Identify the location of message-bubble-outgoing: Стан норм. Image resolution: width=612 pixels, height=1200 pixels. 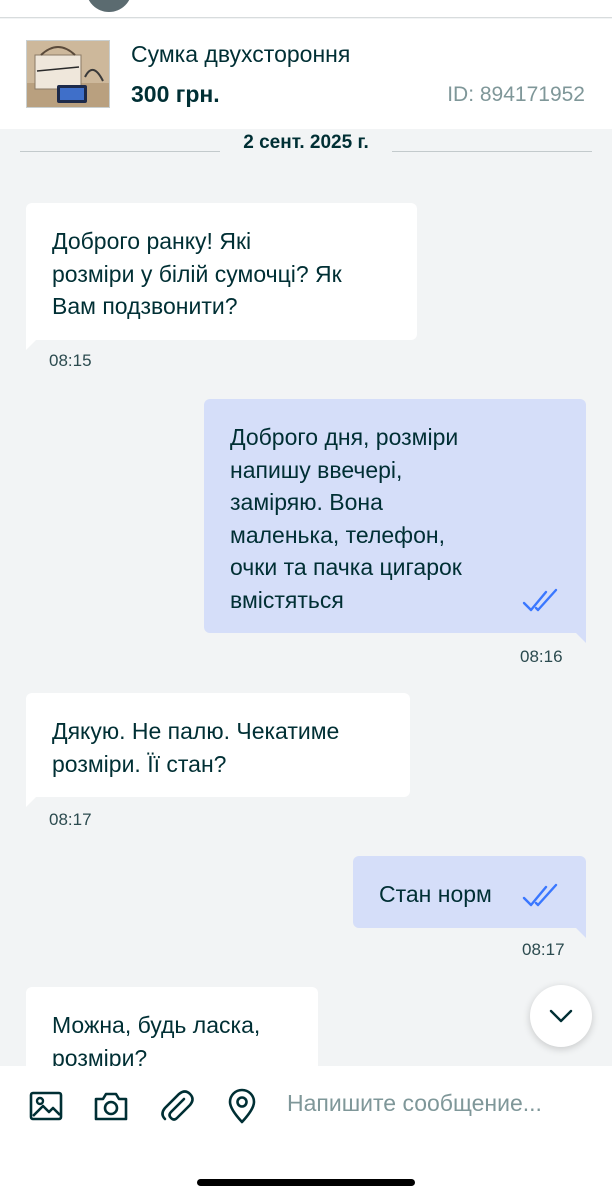
(469, 897).